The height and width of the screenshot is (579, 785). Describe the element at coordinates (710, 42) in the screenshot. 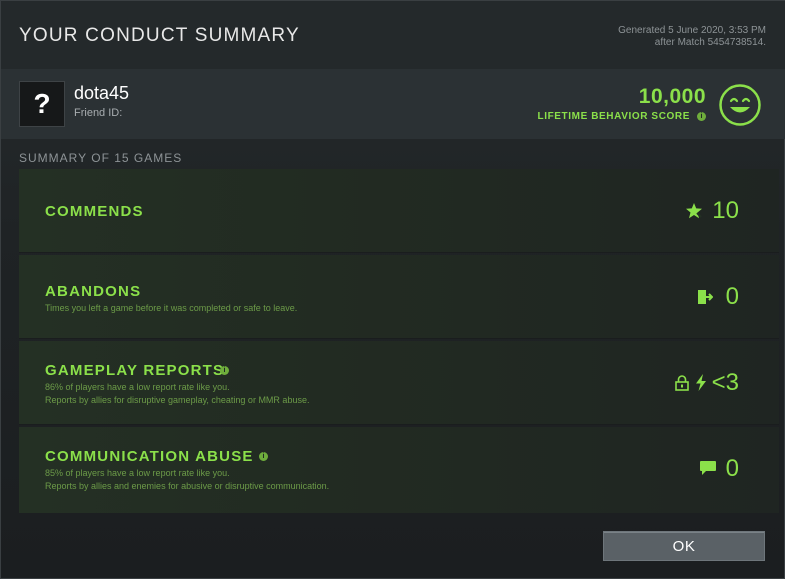

I see `generated-match: after Match 5454738514.` at that location.